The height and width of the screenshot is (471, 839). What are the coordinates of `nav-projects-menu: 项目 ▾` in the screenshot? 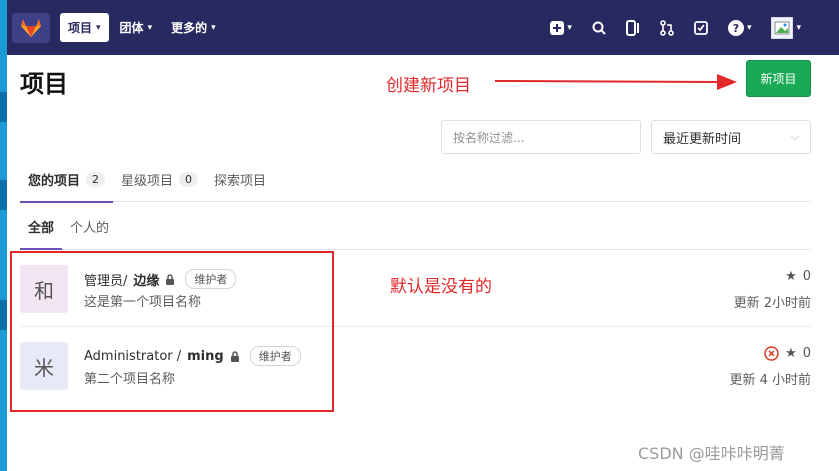 It's located at (84, 27).